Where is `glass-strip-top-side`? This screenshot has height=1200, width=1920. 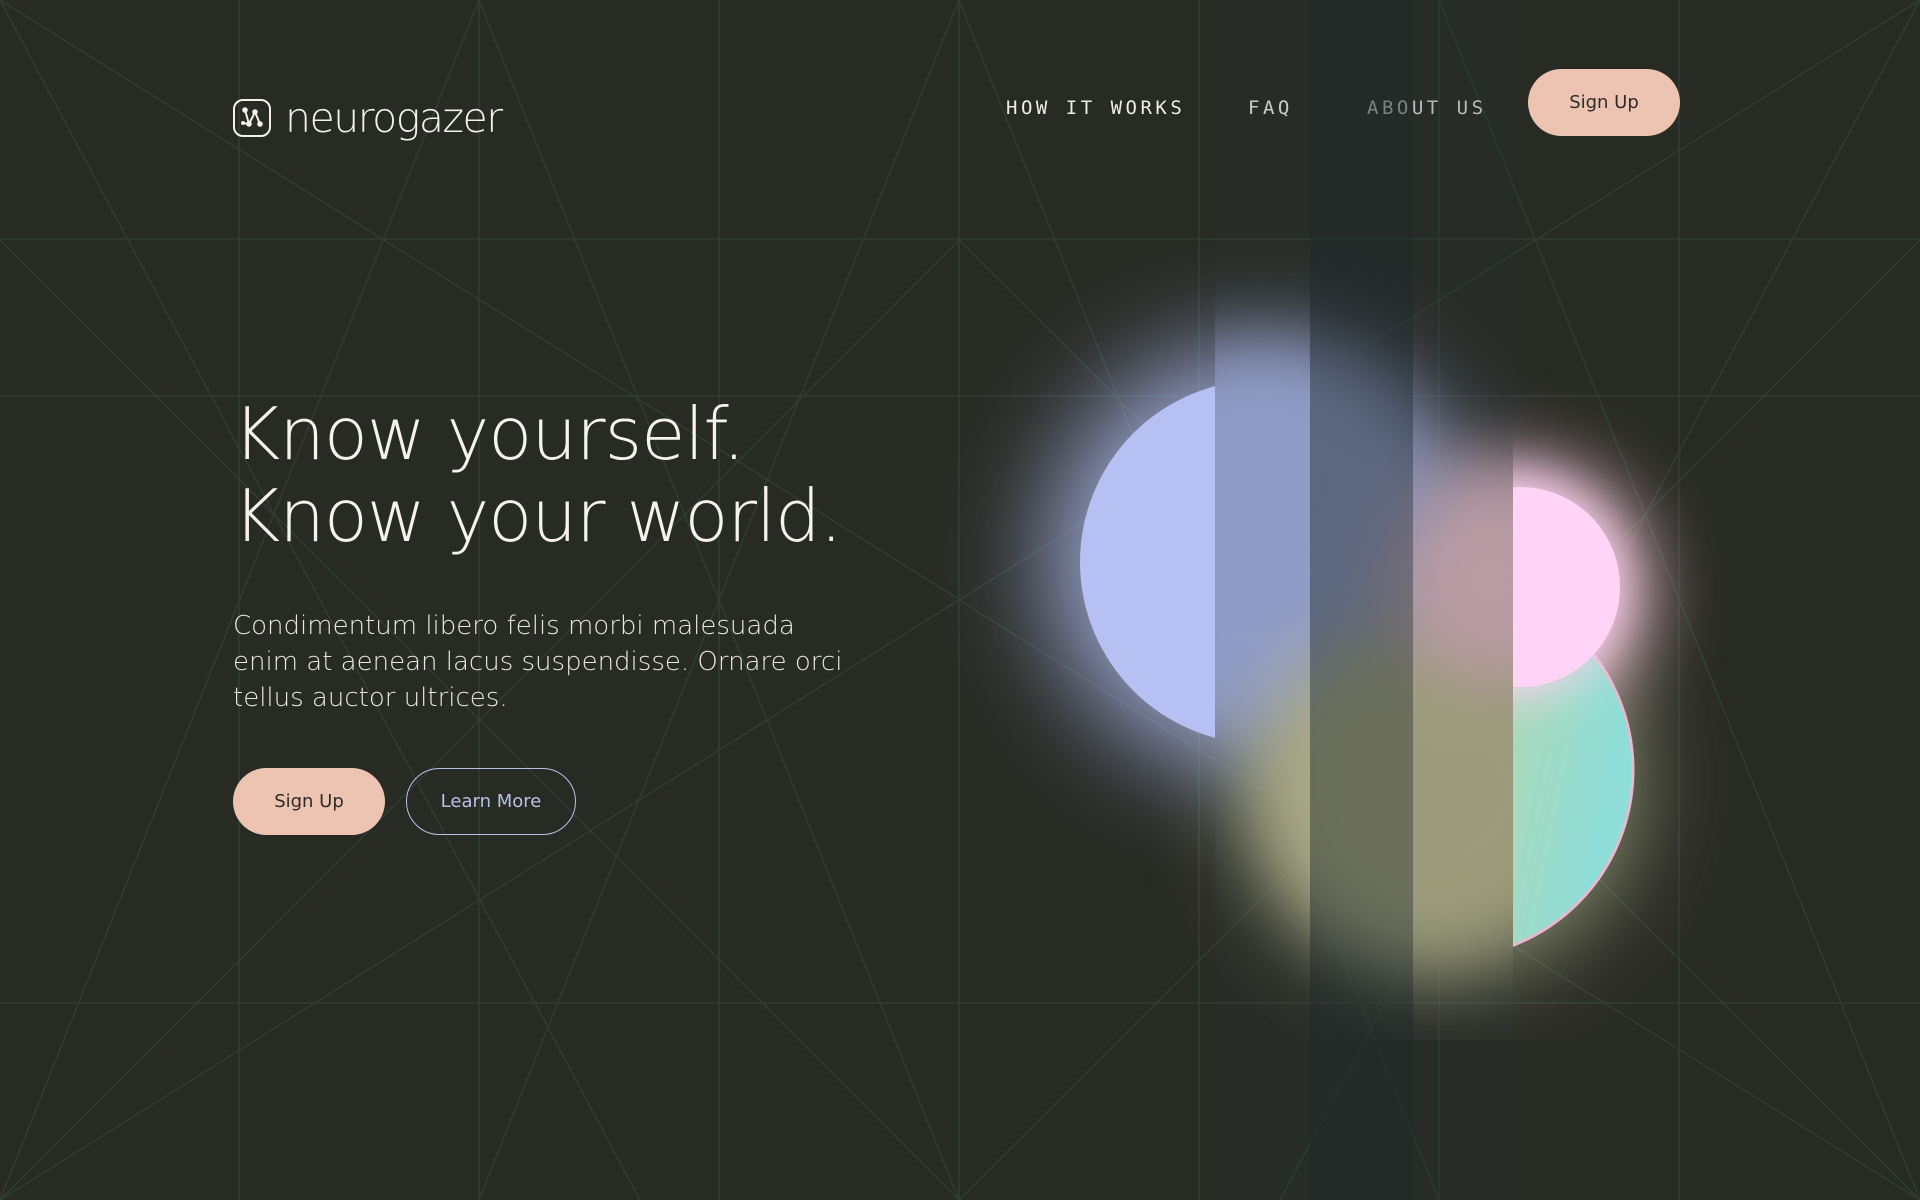 glass-strip-top-side is located at coordinates (1262, 110).